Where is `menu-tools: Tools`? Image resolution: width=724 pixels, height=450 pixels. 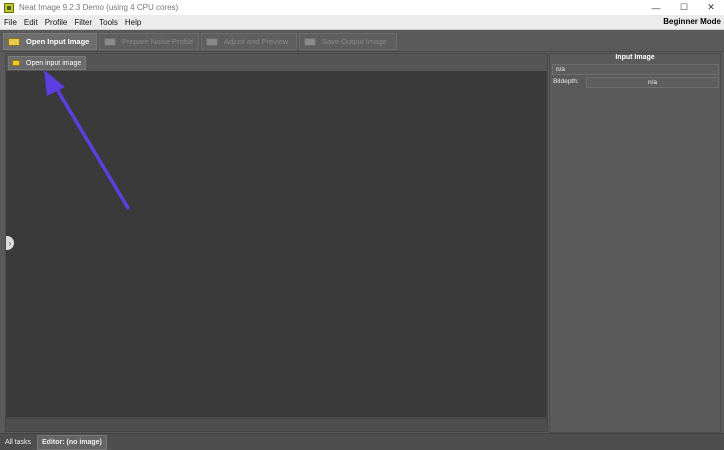
menu-tools: Tools is located at coordinates (108, 22).